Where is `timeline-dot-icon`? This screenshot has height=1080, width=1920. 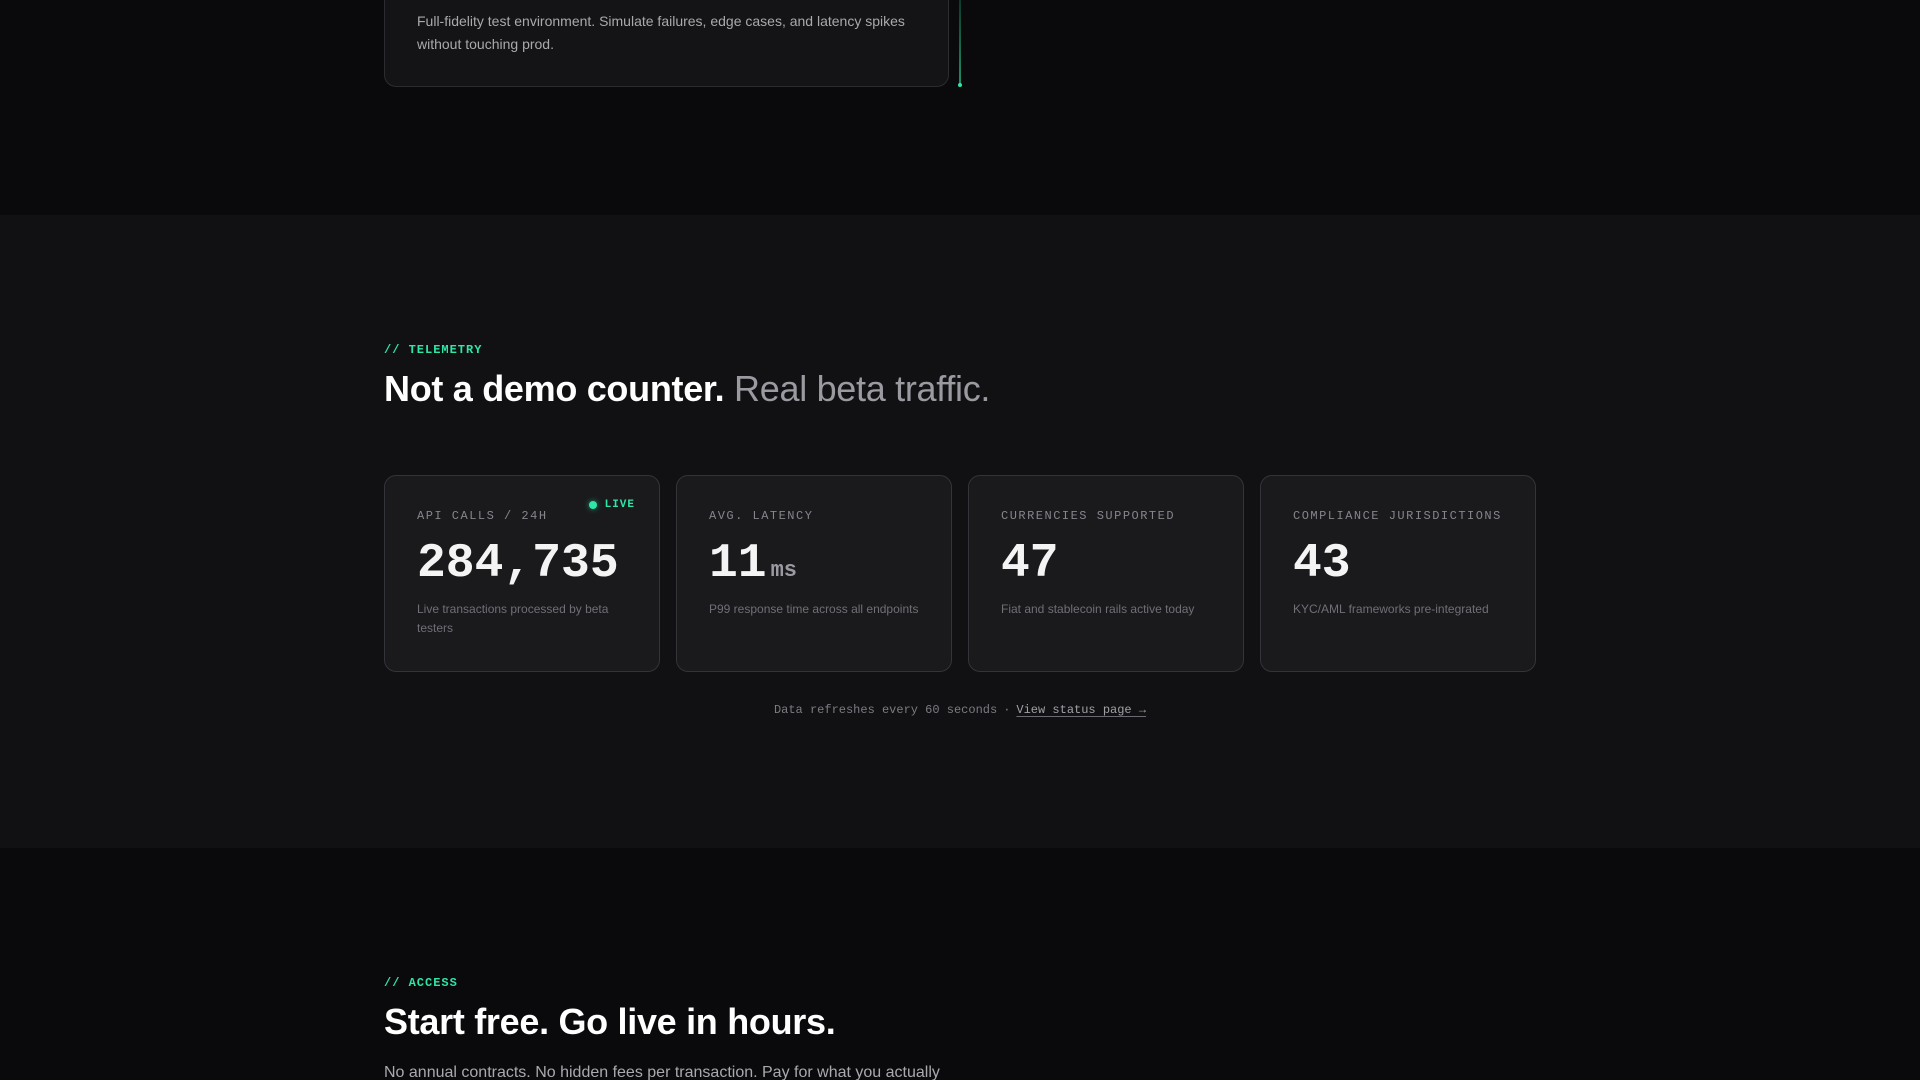
timeline-dot-icon is located at coordinates (960, 85).